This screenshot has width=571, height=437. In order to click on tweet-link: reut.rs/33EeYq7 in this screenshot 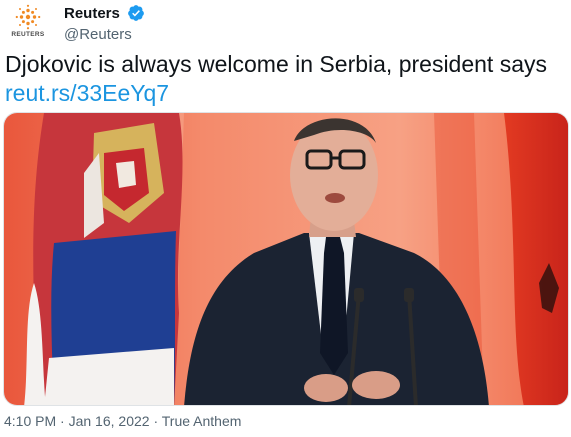, I will do `click(87, 93)`.